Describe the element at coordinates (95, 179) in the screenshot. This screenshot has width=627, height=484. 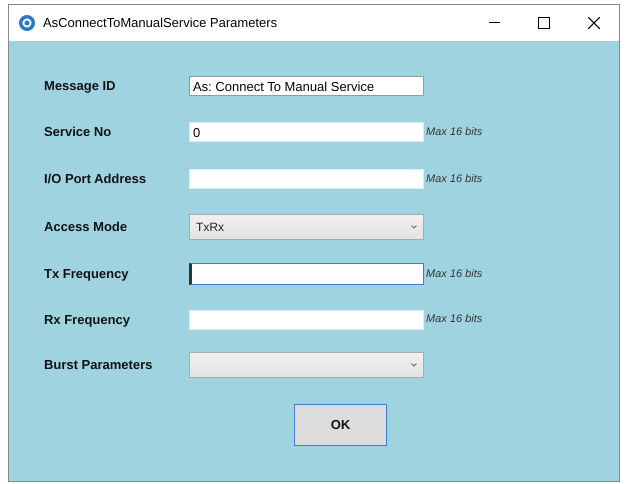
I see `field-label: I/O Port Address` at that location.